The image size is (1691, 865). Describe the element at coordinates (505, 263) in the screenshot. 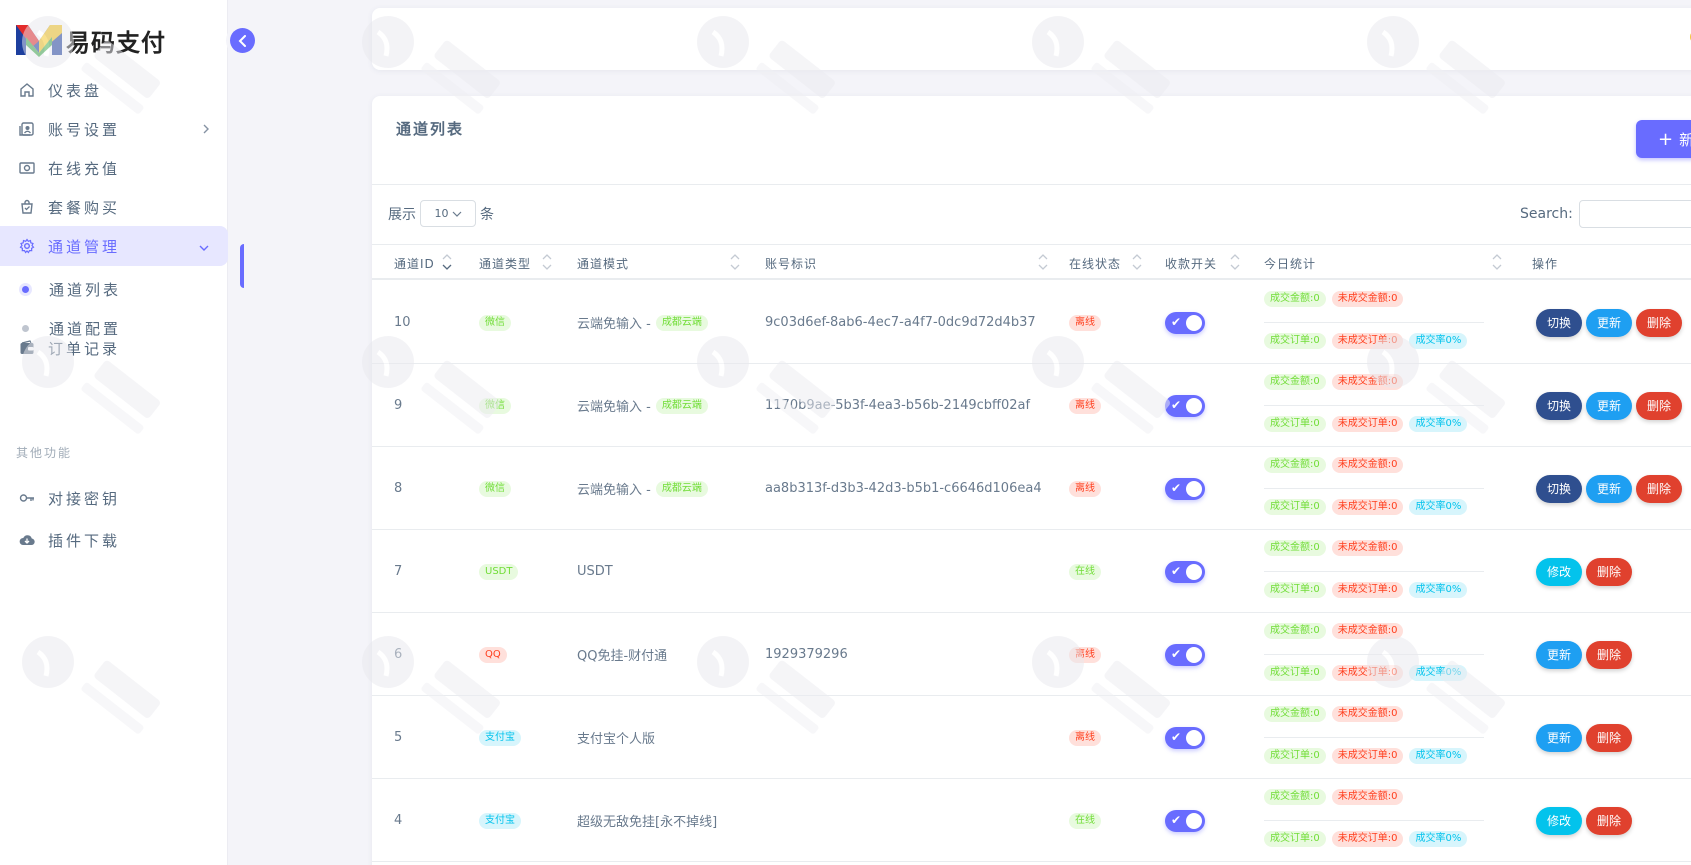

I see `column-header-1: 通道类型` at that location.